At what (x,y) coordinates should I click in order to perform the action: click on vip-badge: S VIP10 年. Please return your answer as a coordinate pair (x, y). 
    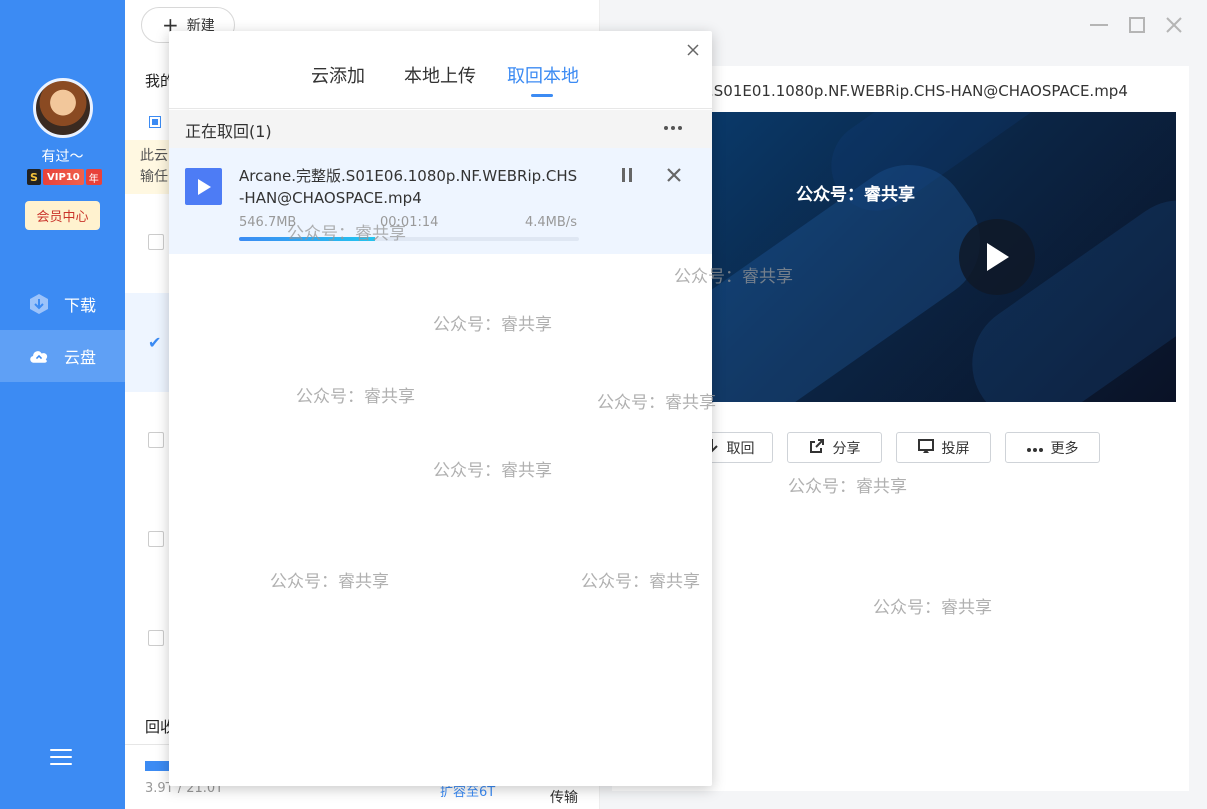
    Looking at the image, I should click on (64, 177).